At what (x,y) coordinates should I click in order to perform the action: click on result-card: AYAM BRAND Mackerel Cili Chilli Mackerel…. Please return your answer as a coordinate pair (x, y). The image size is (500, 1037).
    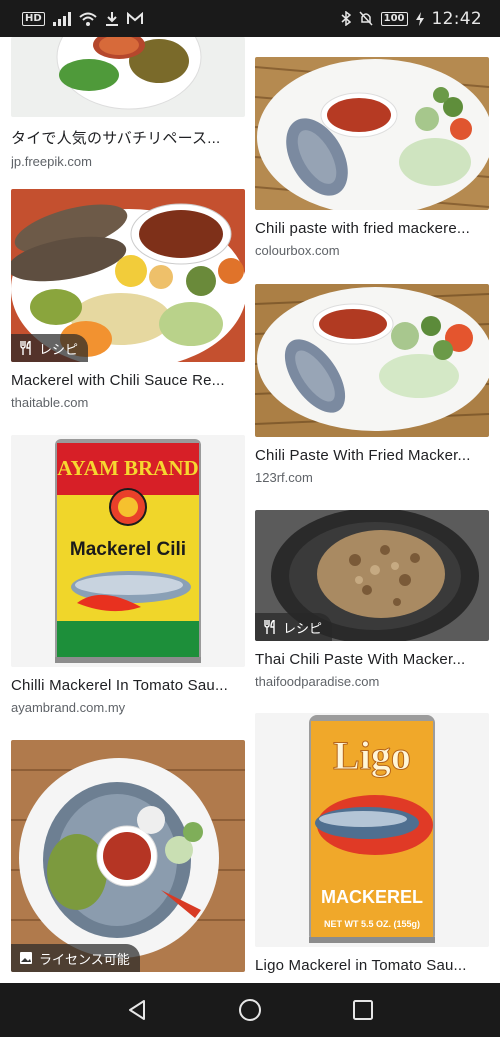
    Looking at the image, I should click on (128, 575).